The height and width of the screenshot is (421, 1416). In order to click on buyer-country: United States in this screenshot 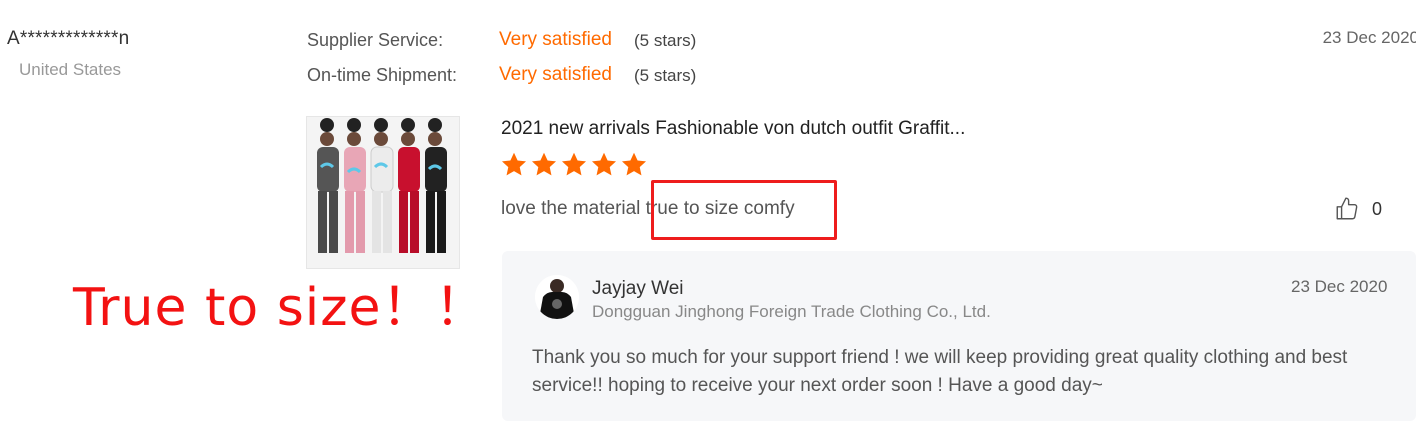, I will do `click(70, 69)`.